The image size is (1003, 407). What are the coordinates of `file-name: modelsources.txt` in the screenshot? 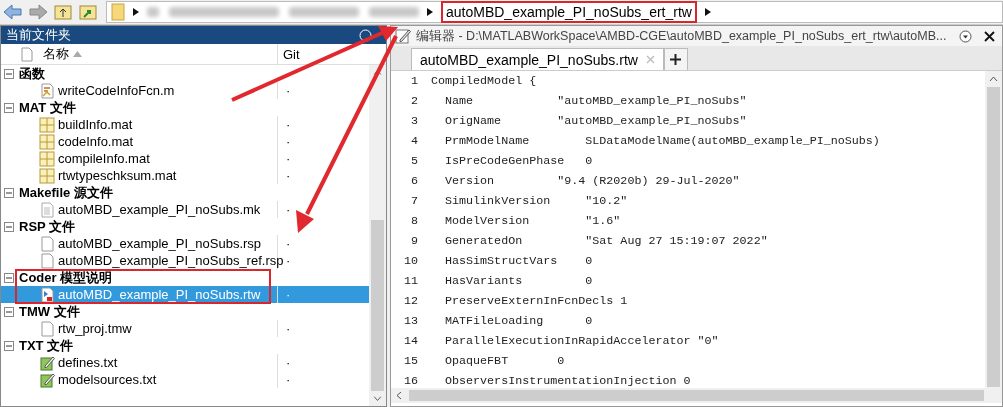 It's located at (107, 379).